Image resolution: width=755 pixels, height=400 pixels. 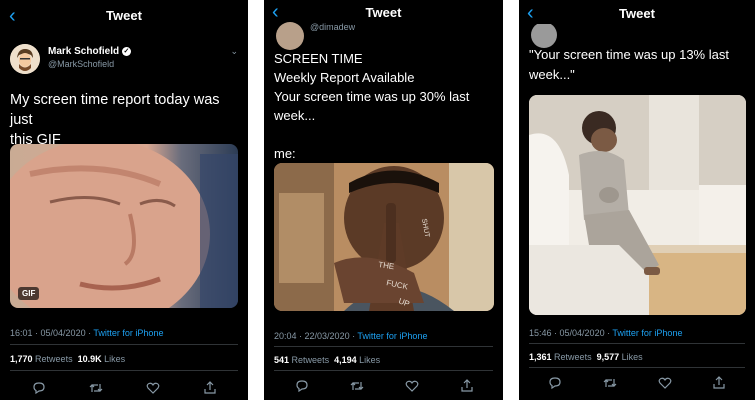 I want to click on tweet-stats: 1,361 Retweets 9,577 Likes, so click(x=637, y=357).